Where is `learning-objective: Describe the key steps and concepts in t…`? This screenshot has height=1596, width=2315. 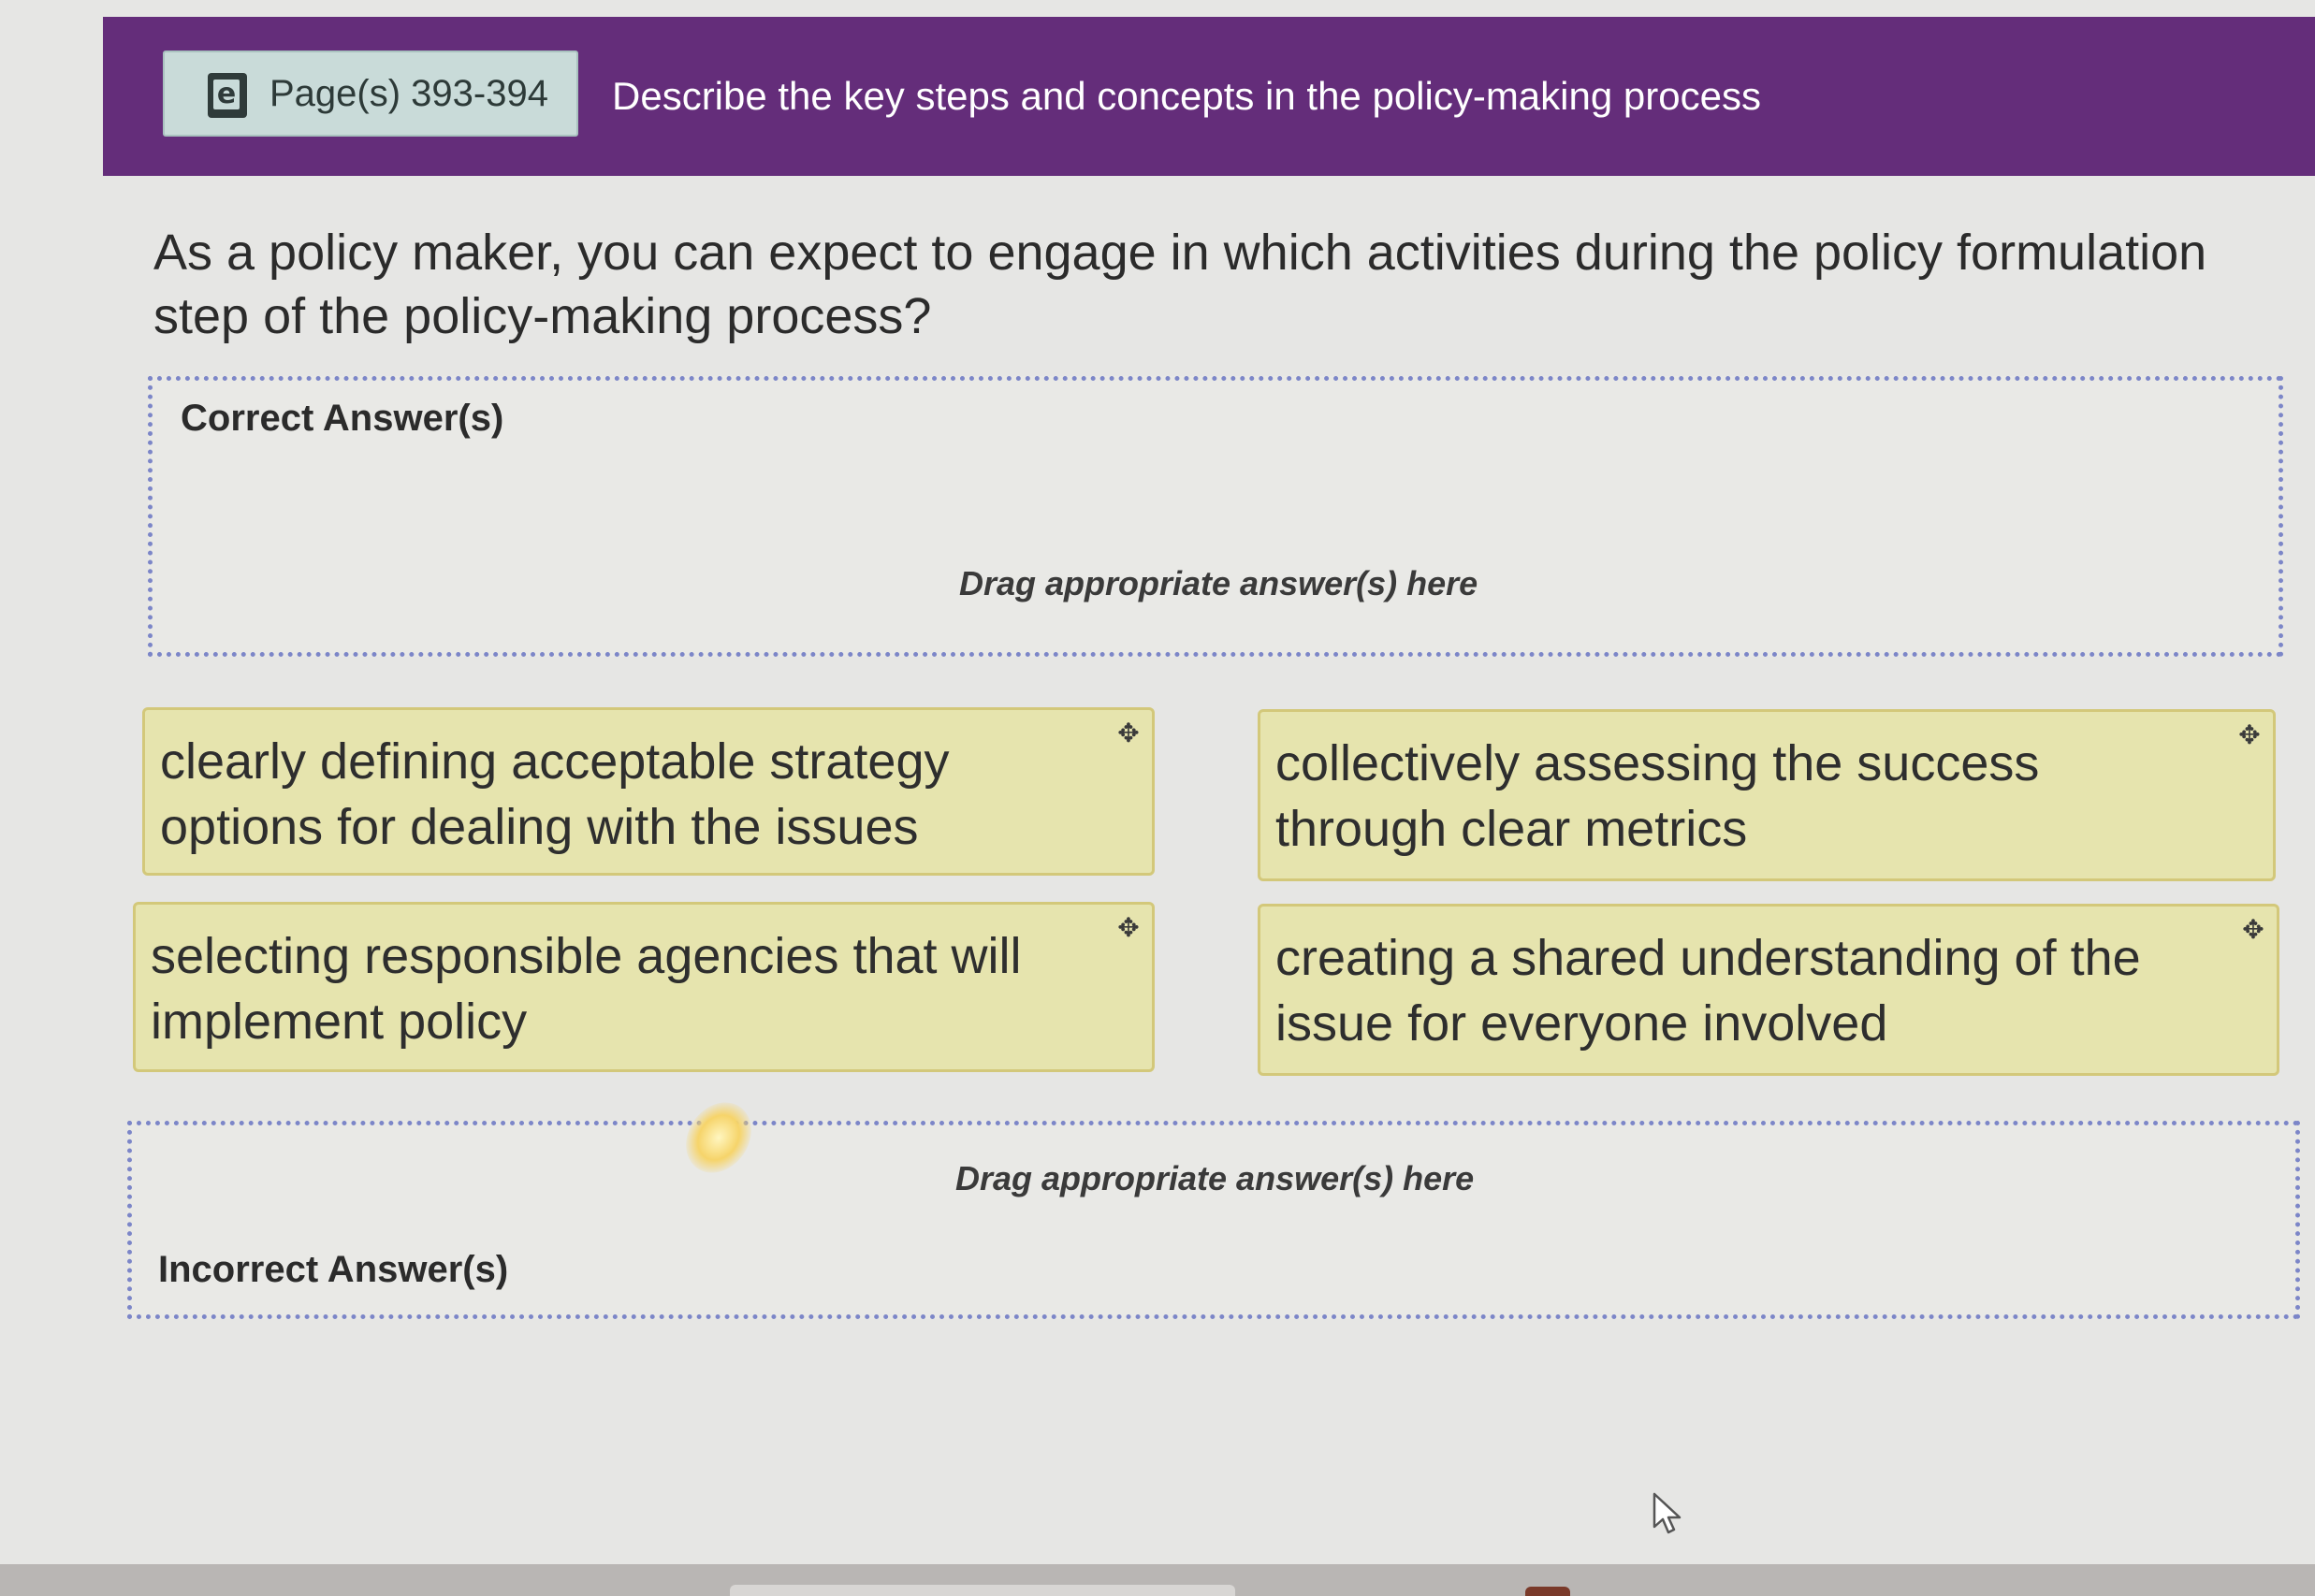
learning-objective: Describe the key steps and concepts in t… is located at coordinates (1186, 96).